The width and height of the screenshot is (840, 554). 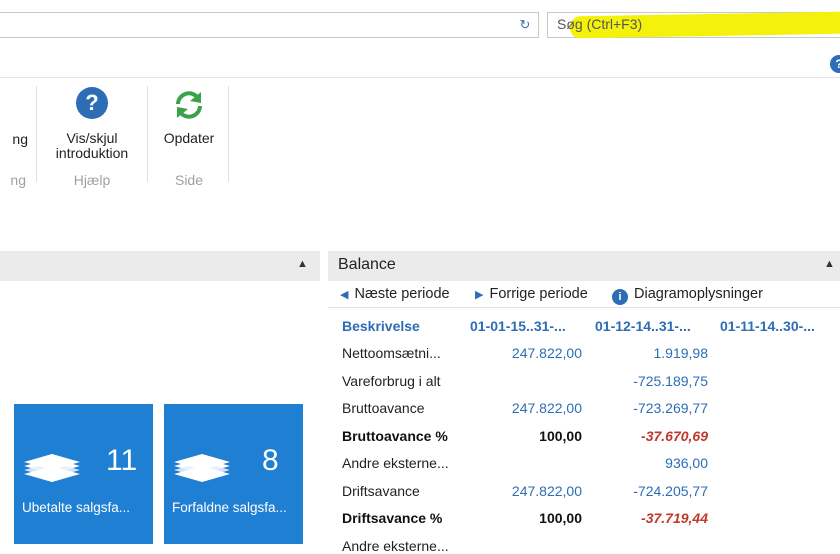 What do you see at coordinates (835, 64) in the screenshot?
I see `info-icon: ?` at bounding box center [835, 64].